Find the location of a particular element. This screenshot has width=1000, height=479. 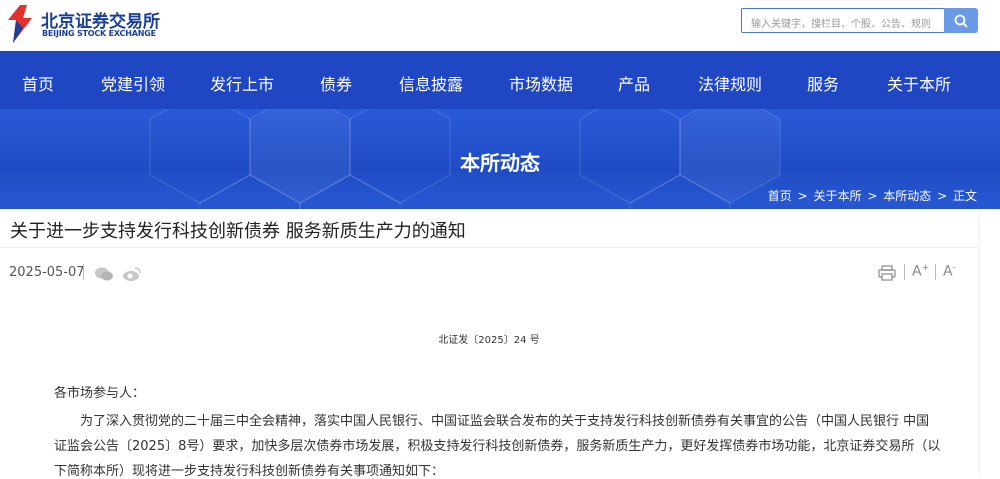

body-line: 下简称本所）现将进一步支持发行科技创新债券有关事项通知如下： is located at coordinates (249, 471).